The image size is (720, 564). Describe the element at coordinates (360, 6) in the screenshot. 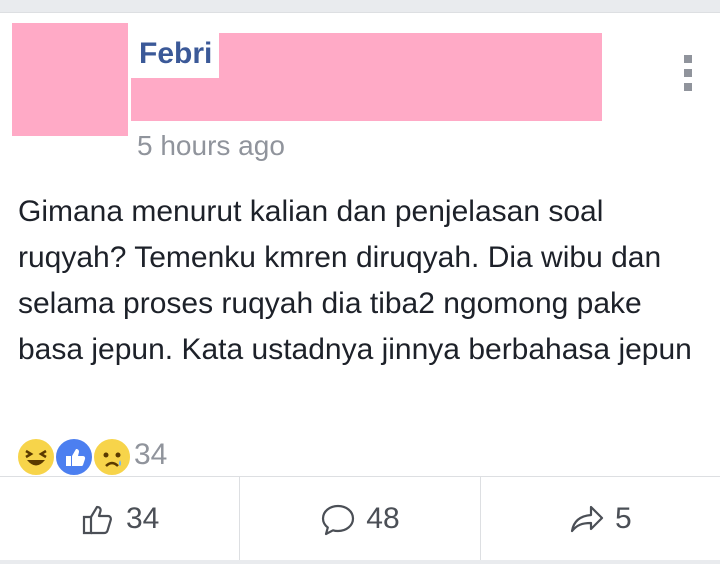

I see `top-background-strip` at that location.